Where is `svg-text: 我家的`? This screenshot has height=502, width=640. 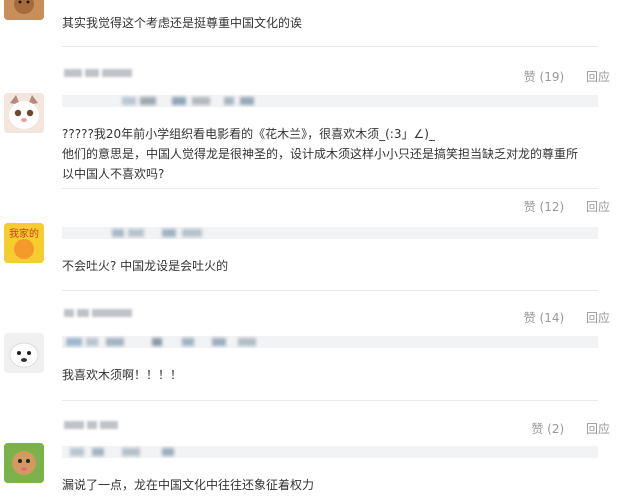
svg-text: 我家的 is located at coordinates (24, 233).